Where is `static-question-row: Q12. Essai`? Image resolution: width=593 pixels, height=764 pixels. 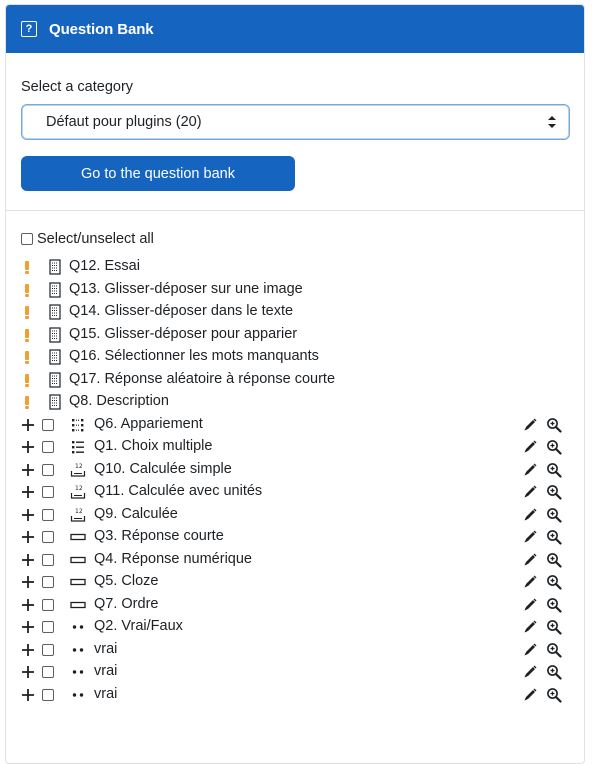 static-question-row: Q12. Essai is located at coordinates (302, 267).